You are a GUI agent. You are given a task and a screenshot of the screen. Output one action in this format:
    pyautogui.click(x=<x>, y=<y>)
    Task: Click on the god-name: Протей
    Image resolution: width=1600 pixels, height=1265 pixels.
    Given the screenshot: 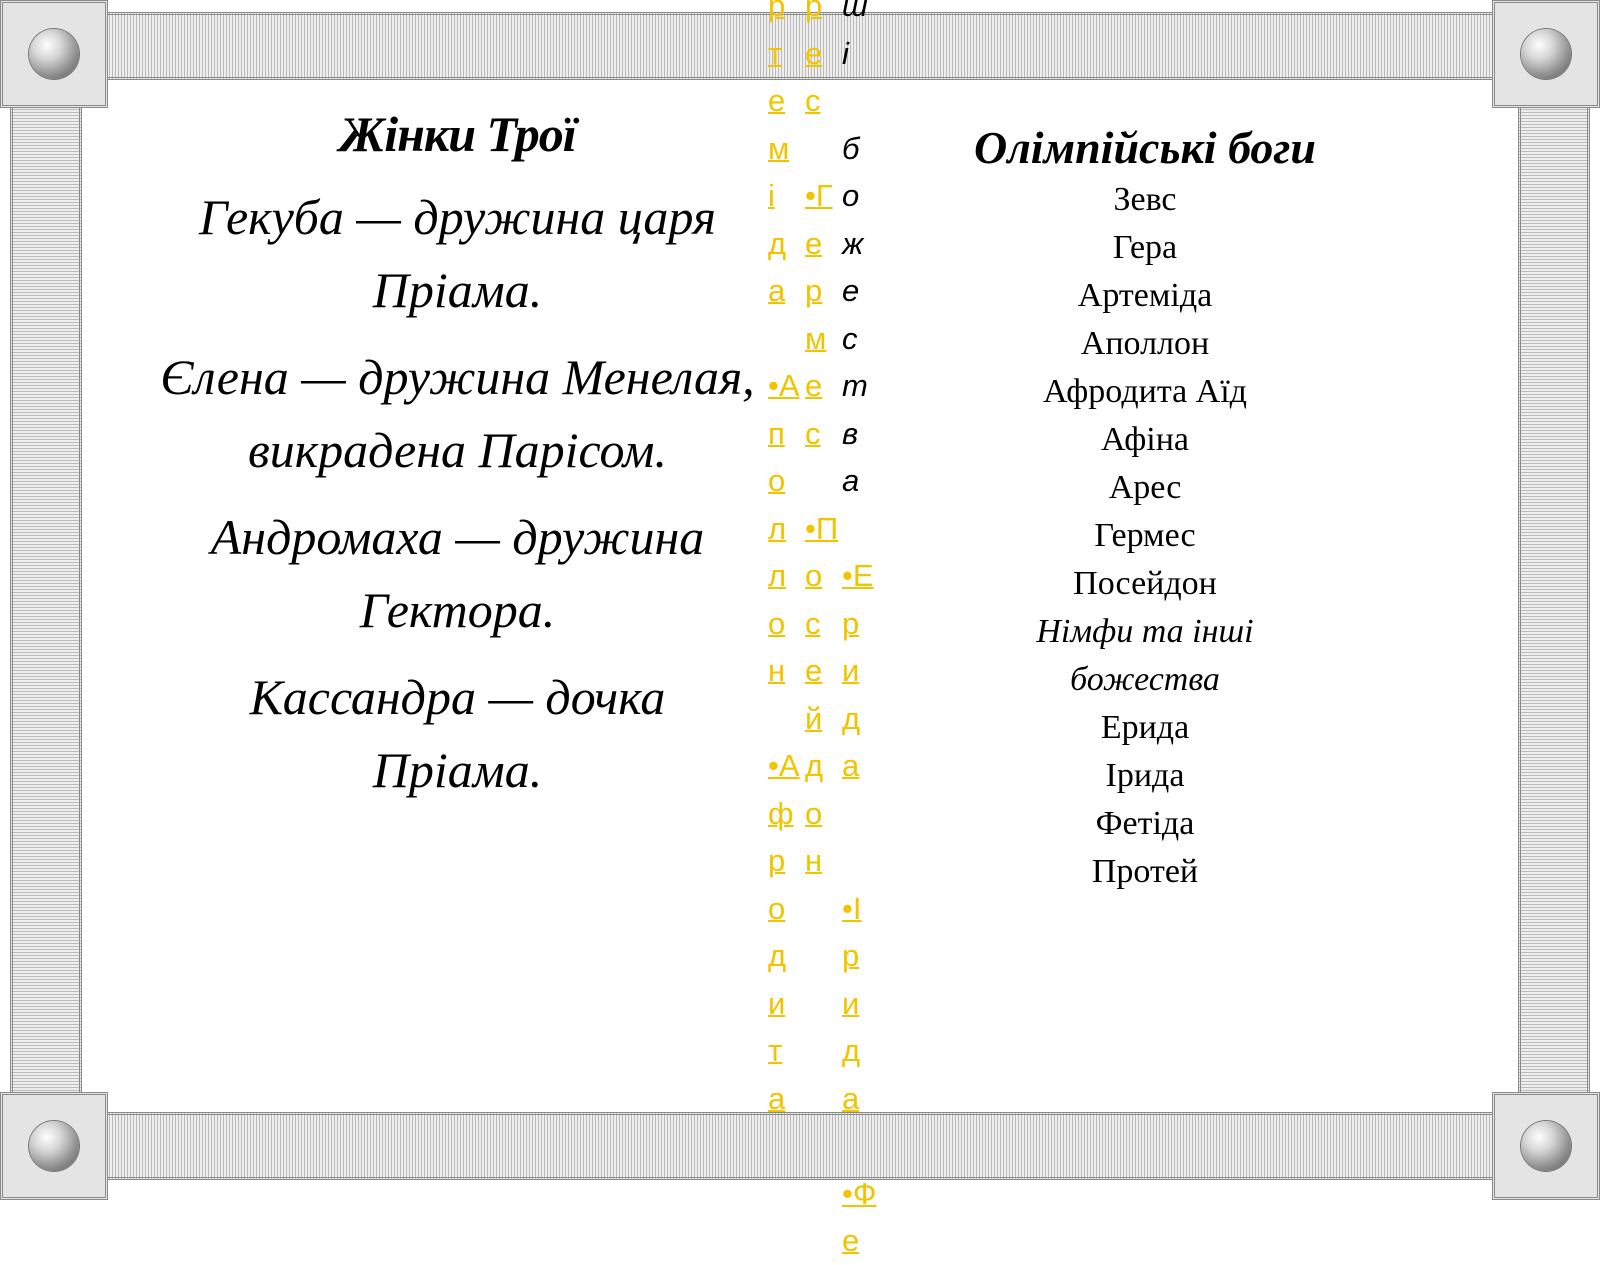 What is the action you would take?
    pyautogui.click(x=1145, y=871)
    